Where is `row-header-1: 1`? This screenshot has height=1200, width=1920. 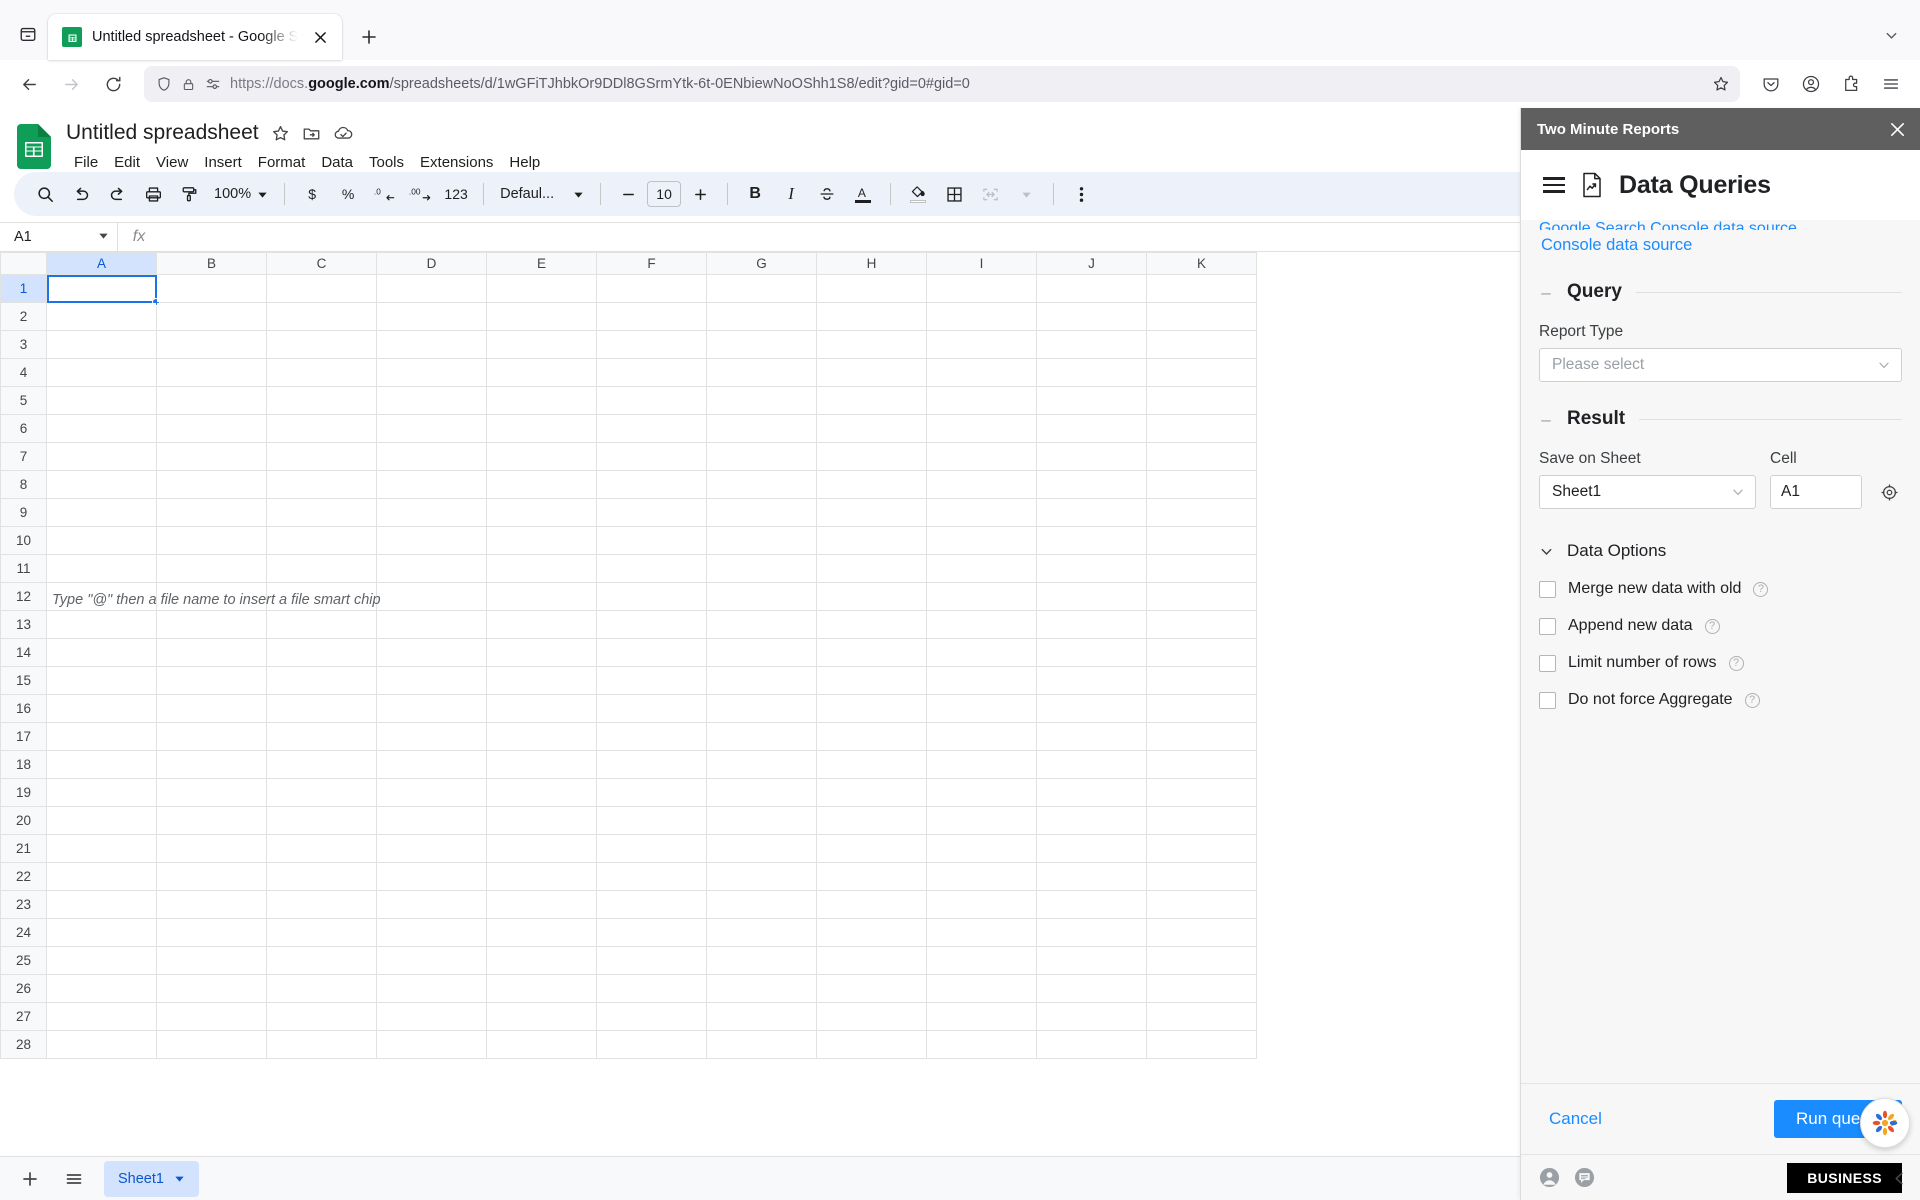 row-header-1: 1 is located at coordinates (23, 288).